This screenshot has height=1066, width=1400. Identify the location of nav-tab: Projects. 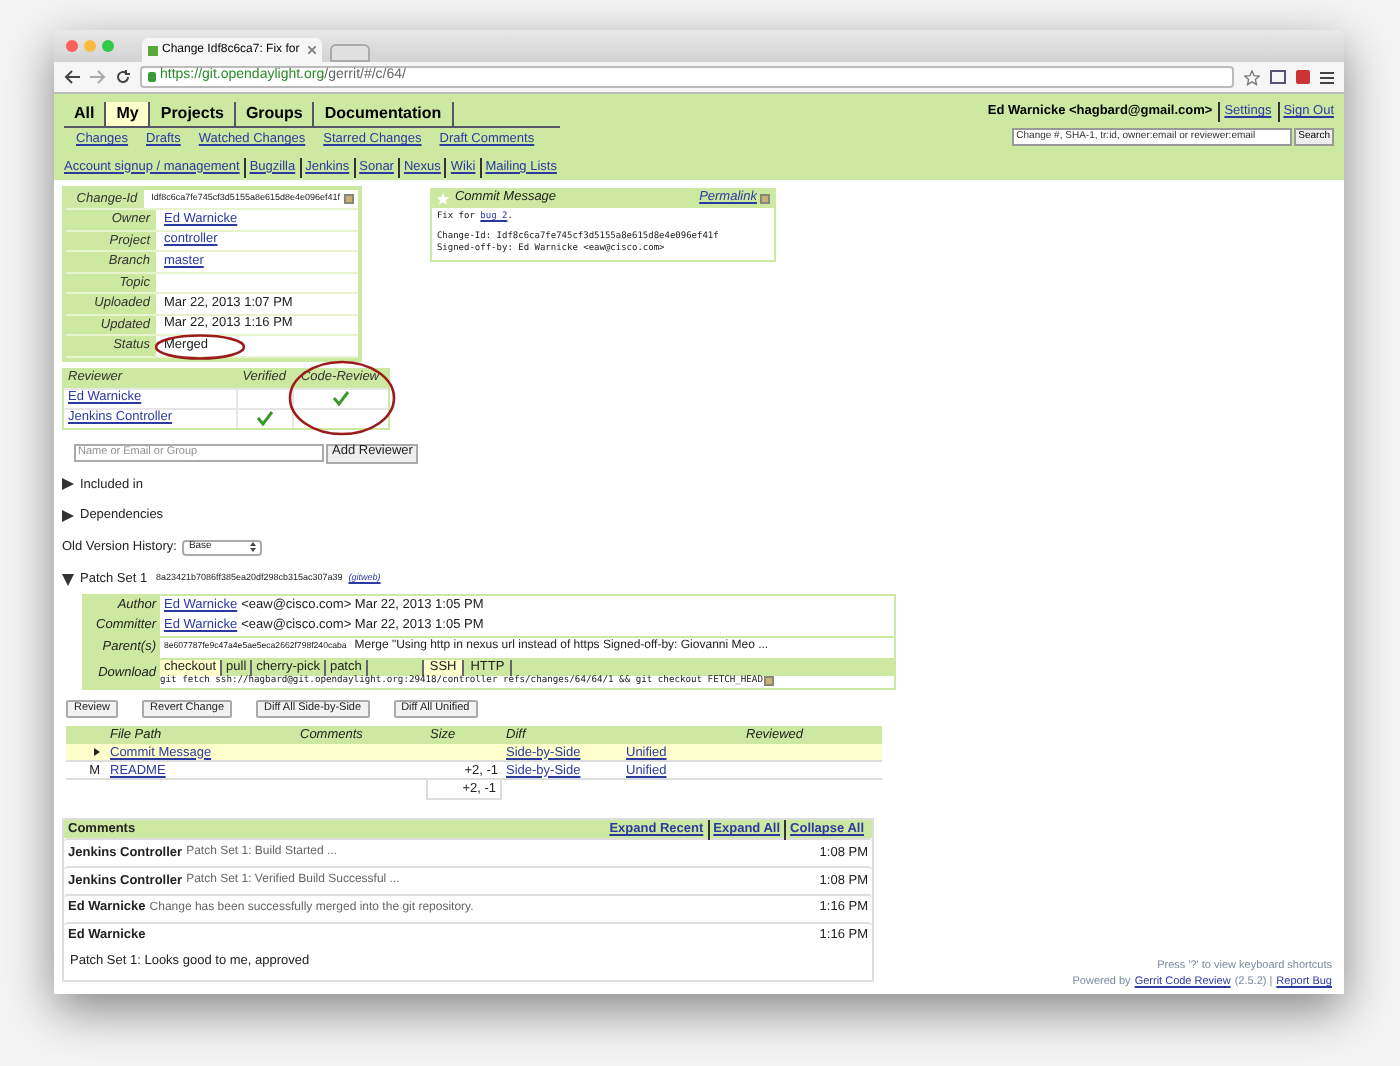
(193, 114).